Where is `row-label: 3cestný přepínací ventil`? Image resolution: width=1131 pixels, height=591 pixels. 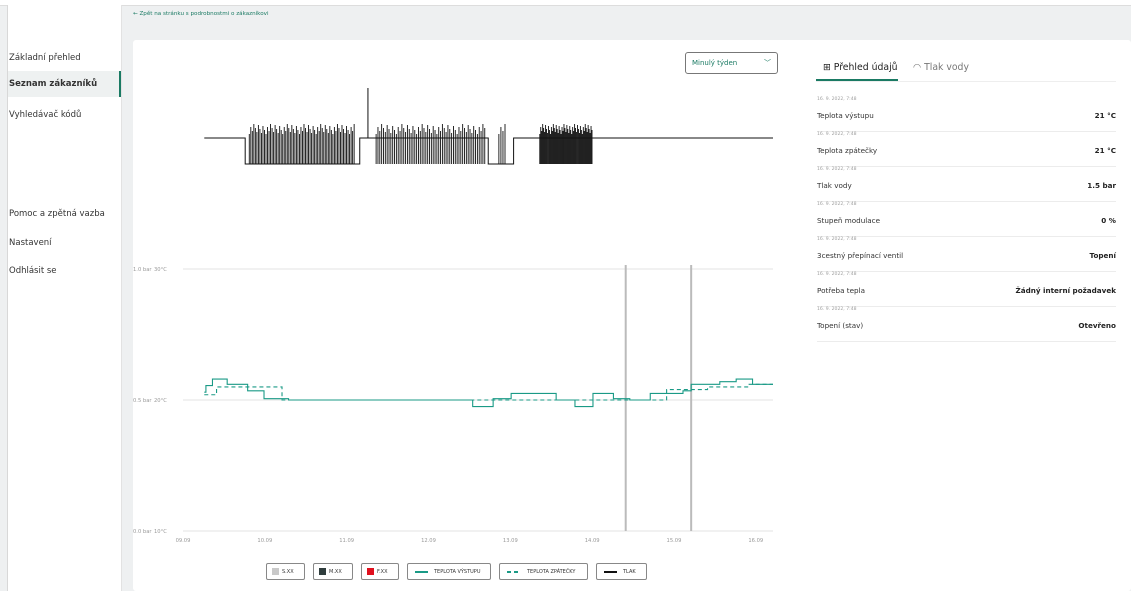
row-label: 3cestný přepínací ventil is located at coordinates (860, 255).